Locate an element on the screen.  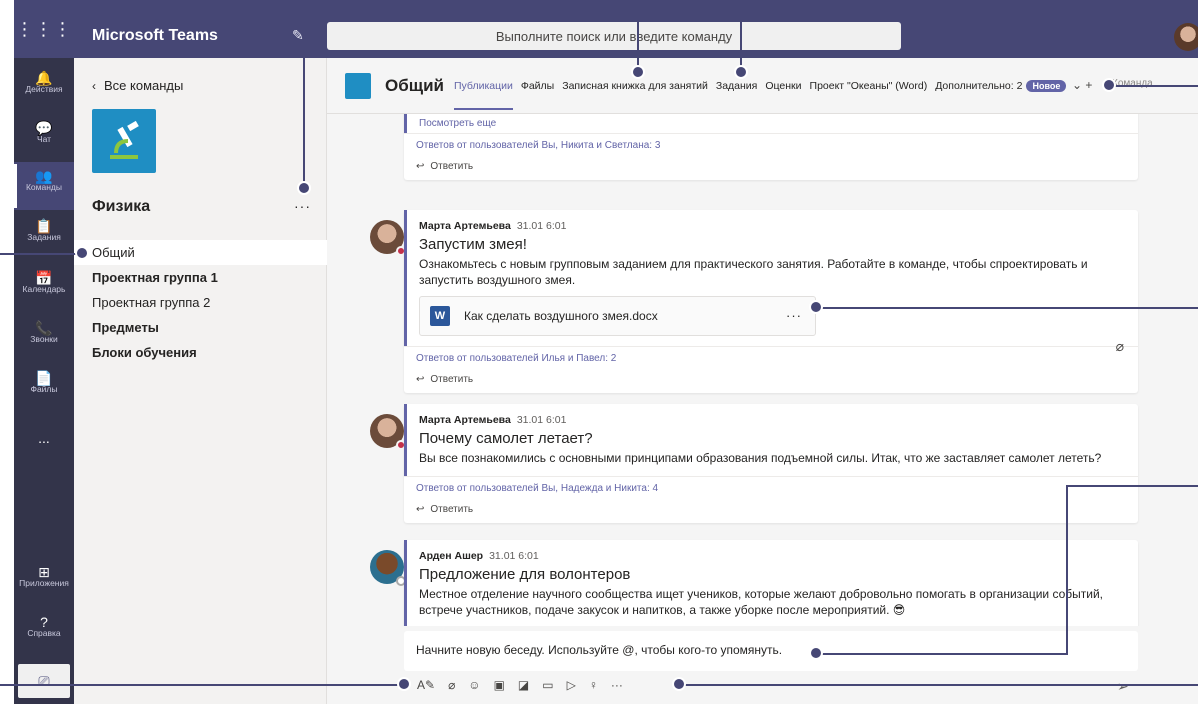
profile-avatar is located at coordinates (1186, 37).